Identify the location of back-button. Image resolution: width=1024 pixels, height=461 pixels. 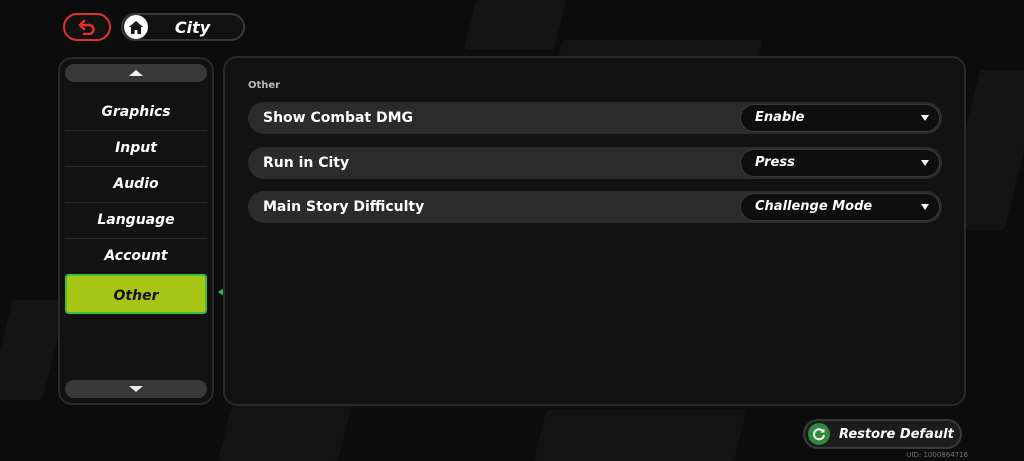
(87, 27).